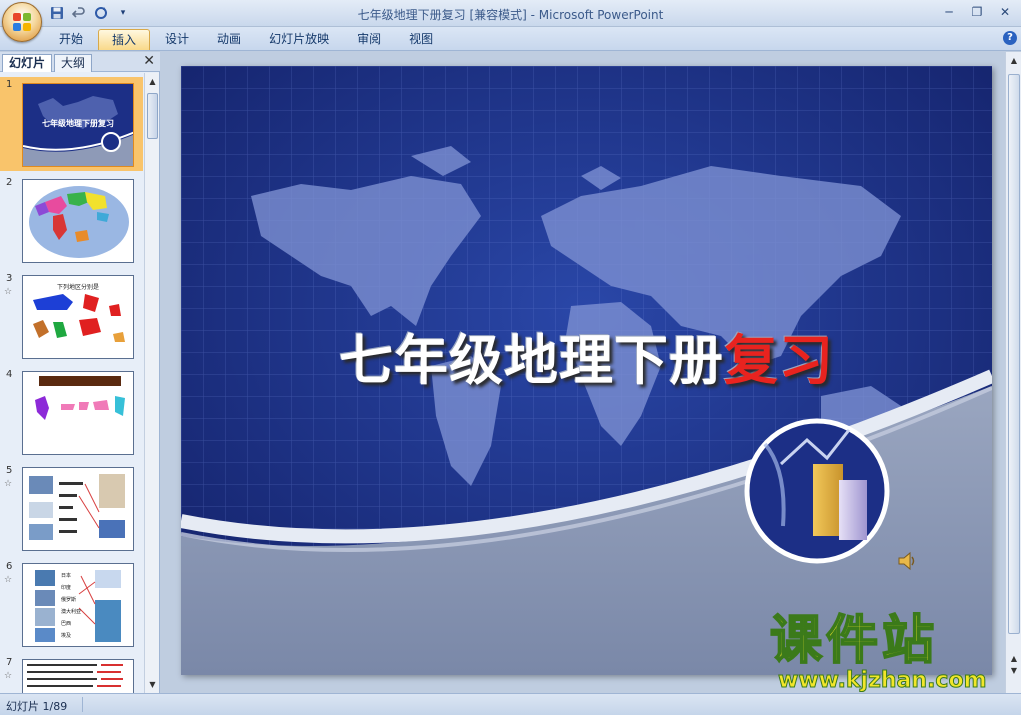 The width and height of the screenshot is (1021, 715). What do you see at coordinates (82, 704) in the screenshot?
I see `status-separator` at bounding box center [82, 704].